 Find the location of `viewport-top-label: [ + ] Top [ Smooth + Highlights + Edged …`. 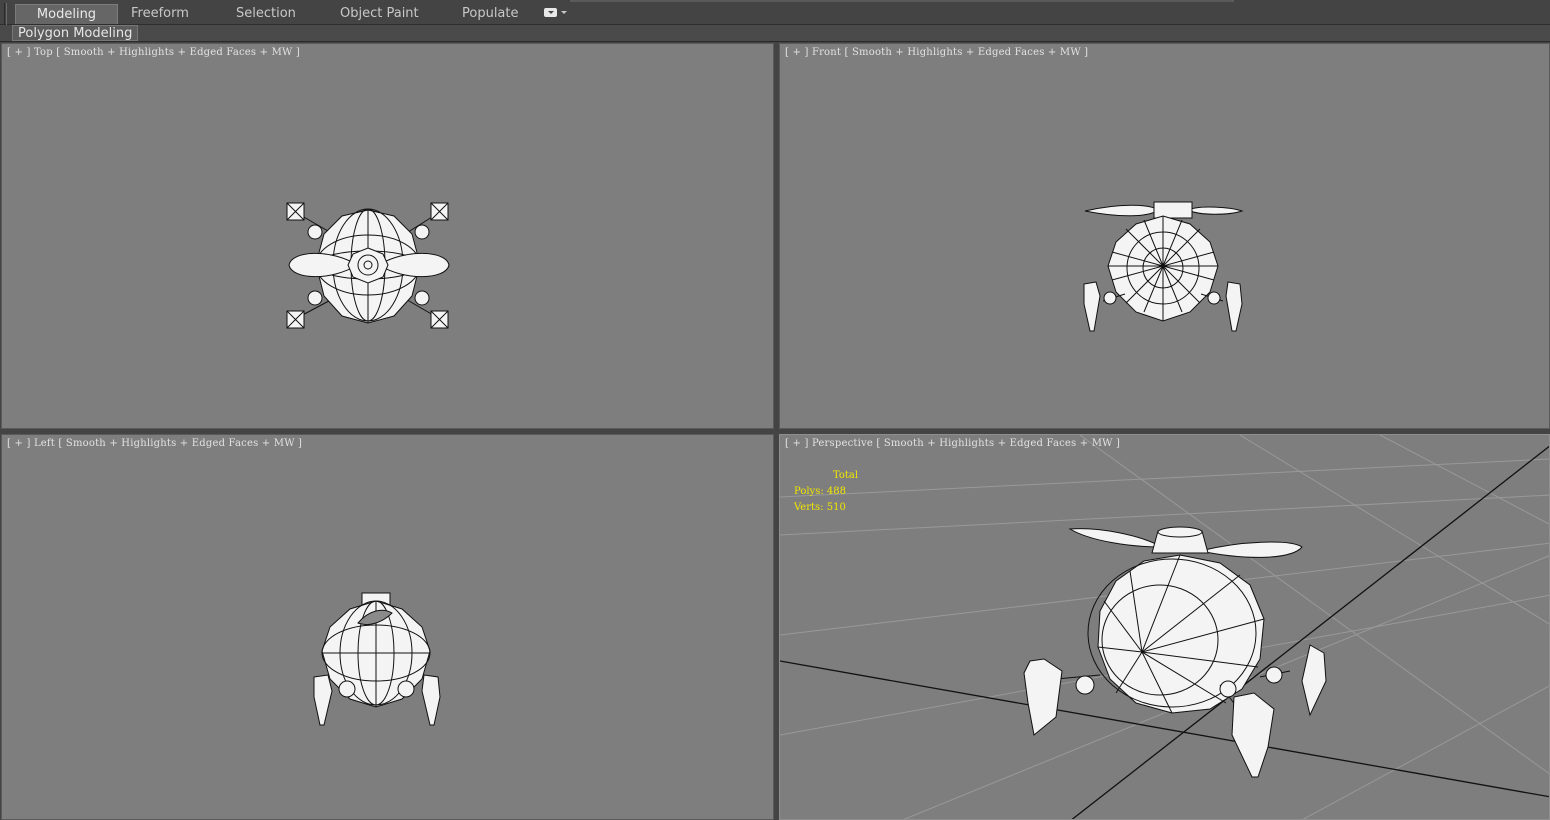

viewport-top-label: [ + ] Top [ Smooth + Highlights + Edged … is located at coordinates (153, 52).